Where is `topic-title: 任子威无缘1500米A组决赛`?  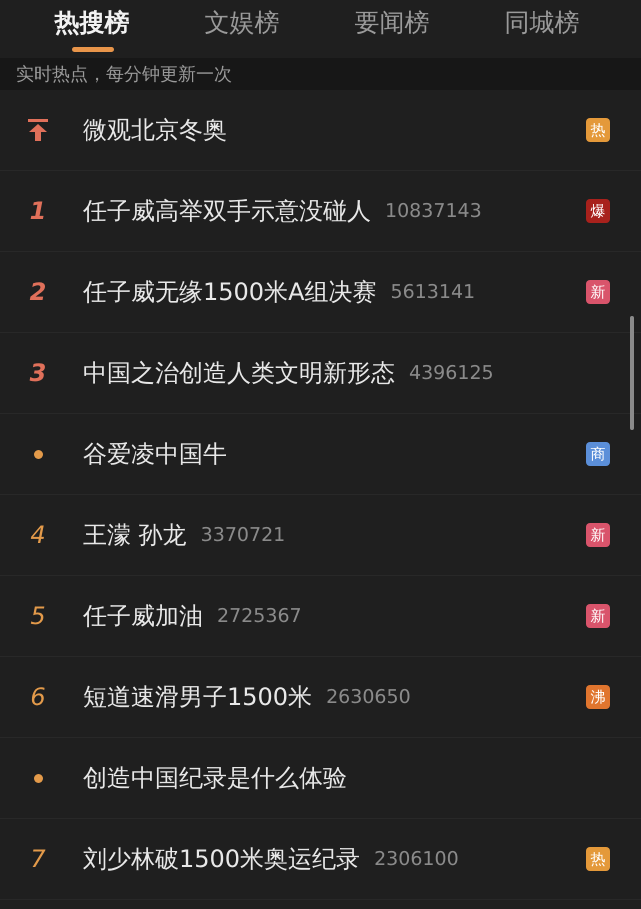
topic-title: 任子威无缘1500米A组决赛 is located at coordinates (229, 292).